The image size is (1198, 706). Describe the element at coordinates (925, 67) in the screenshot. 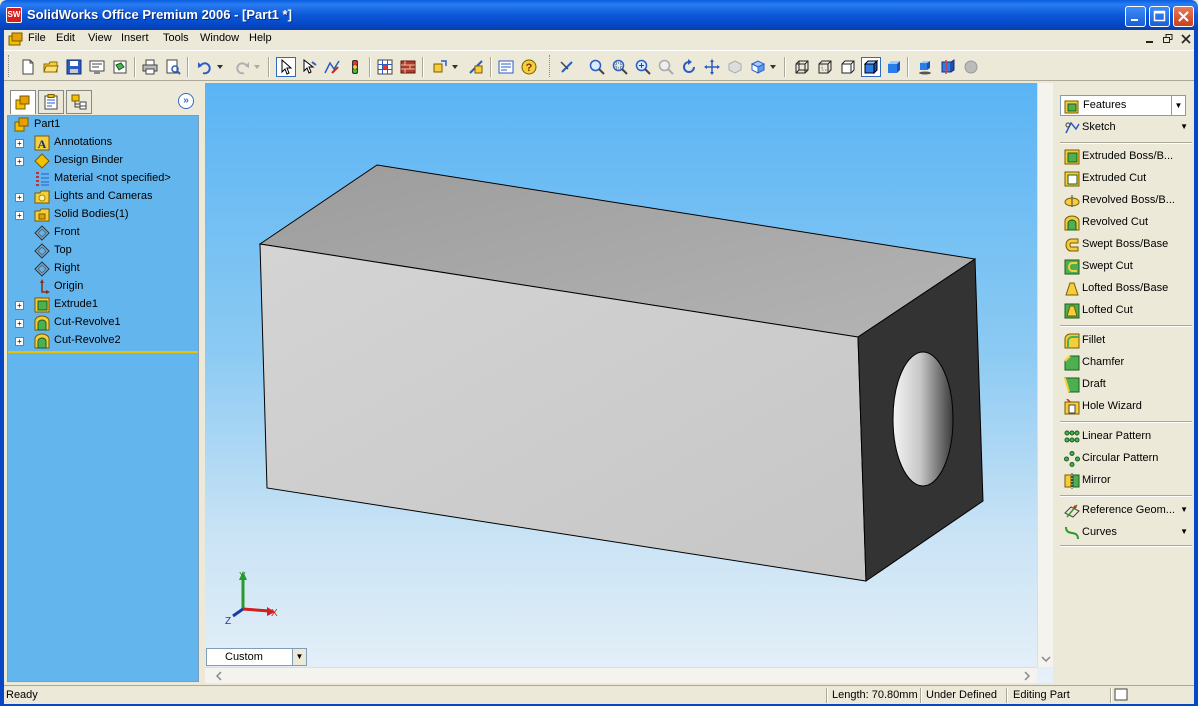

I see `shadows-in-shaded-mode-icon` at that location.